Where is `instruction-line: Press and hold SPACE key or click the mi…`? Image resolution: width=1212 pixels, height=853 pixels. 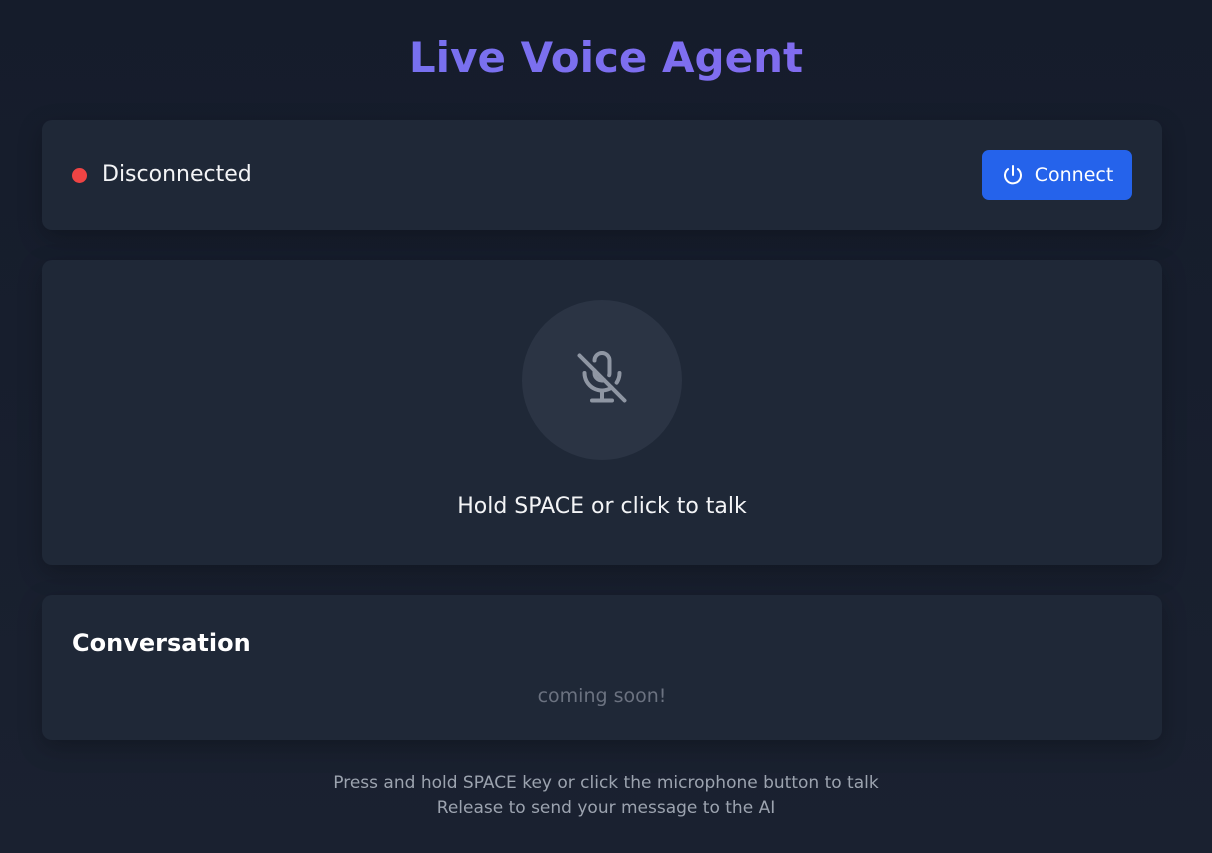
instruction-line: Press and hold SPACE key or click the mi… is located at coordinates (606, 783).